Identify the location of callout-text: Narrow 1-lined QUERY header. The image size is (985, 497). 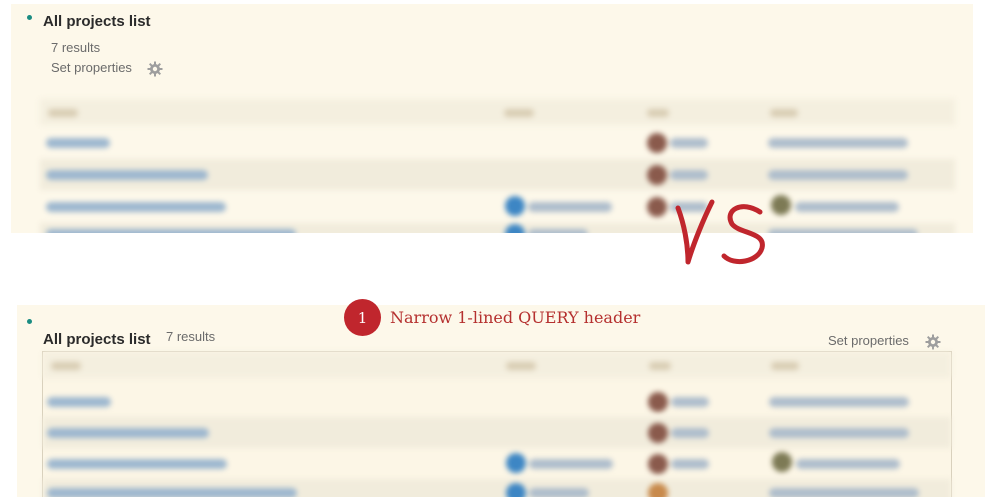
(515, 317).